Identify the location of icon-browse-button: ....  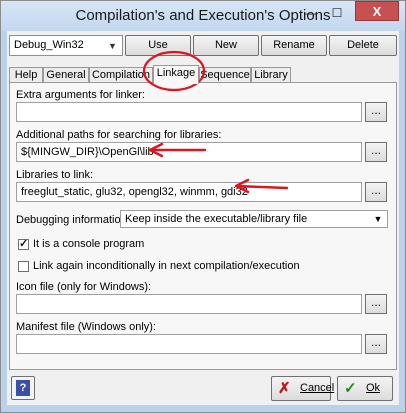
(376, 304).